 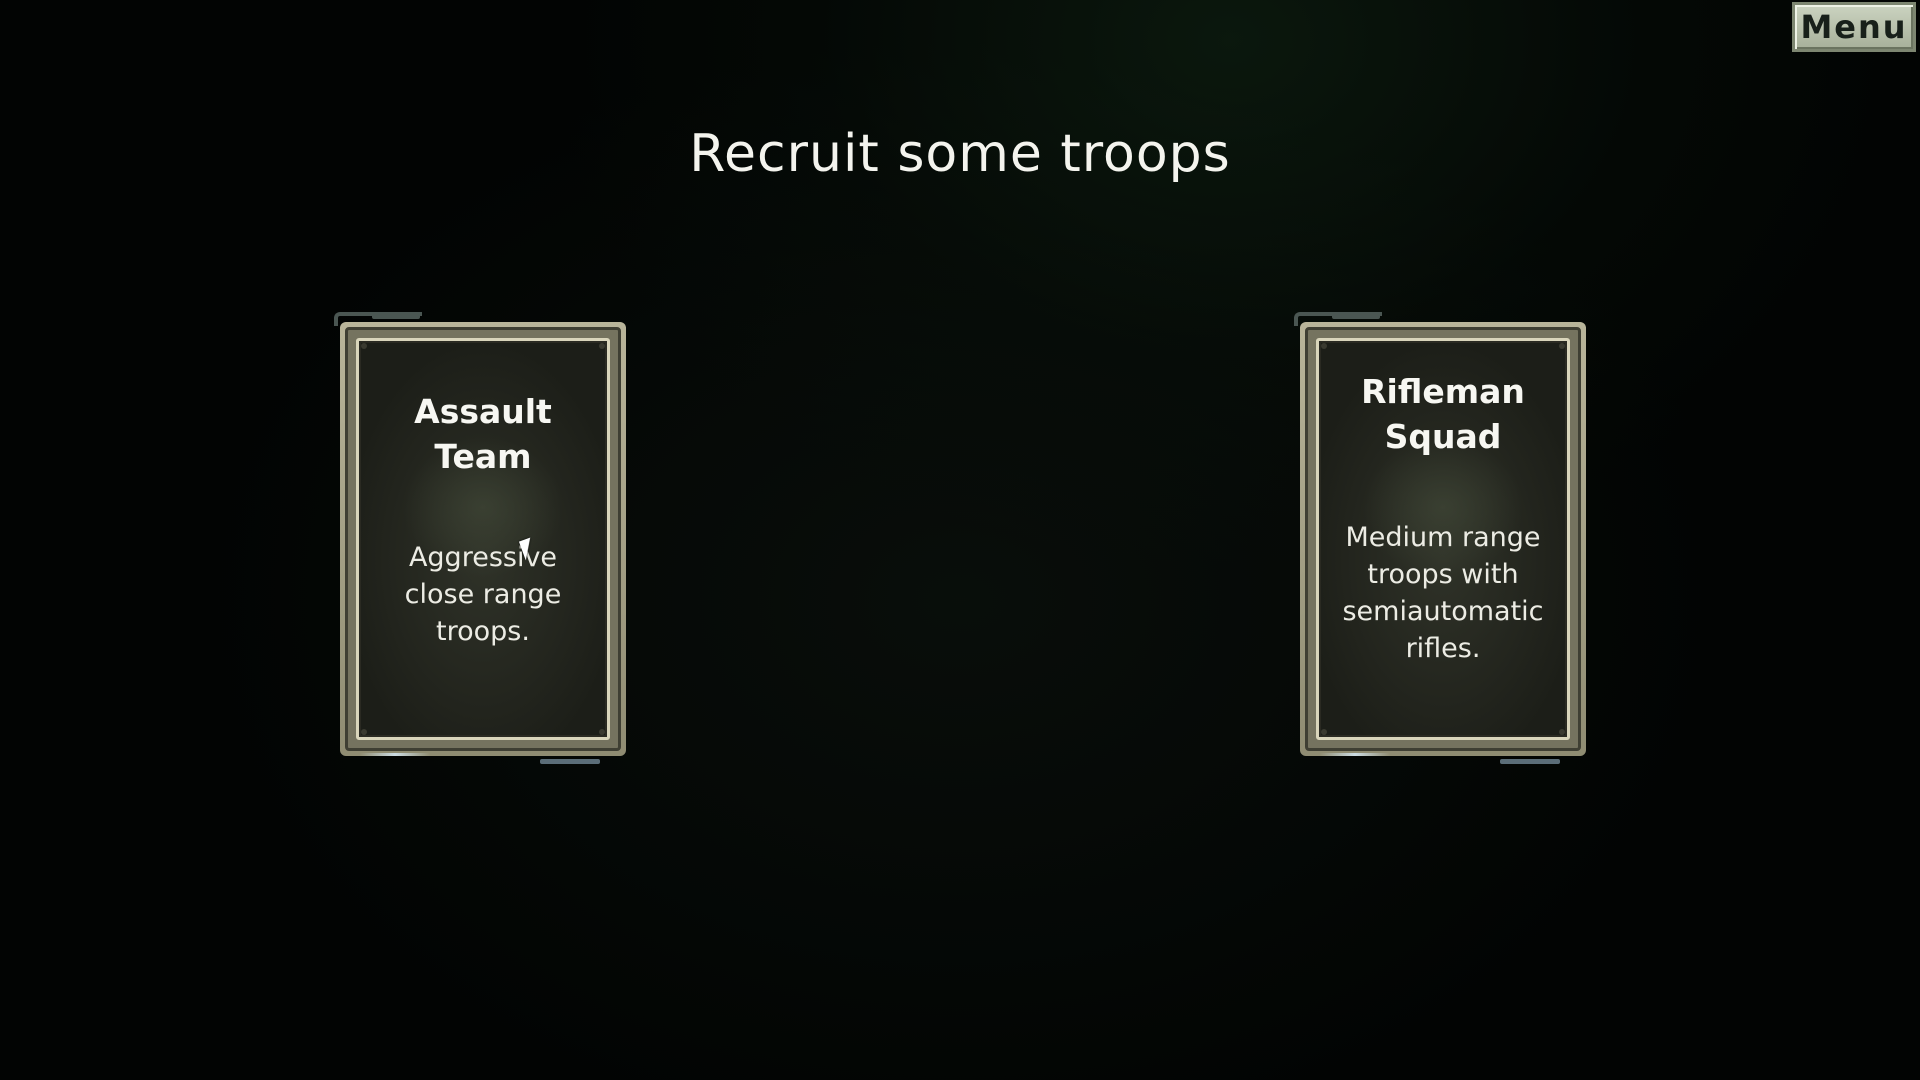 I want to click on page-title: Recruit some troops, so click(x=960, y=154).